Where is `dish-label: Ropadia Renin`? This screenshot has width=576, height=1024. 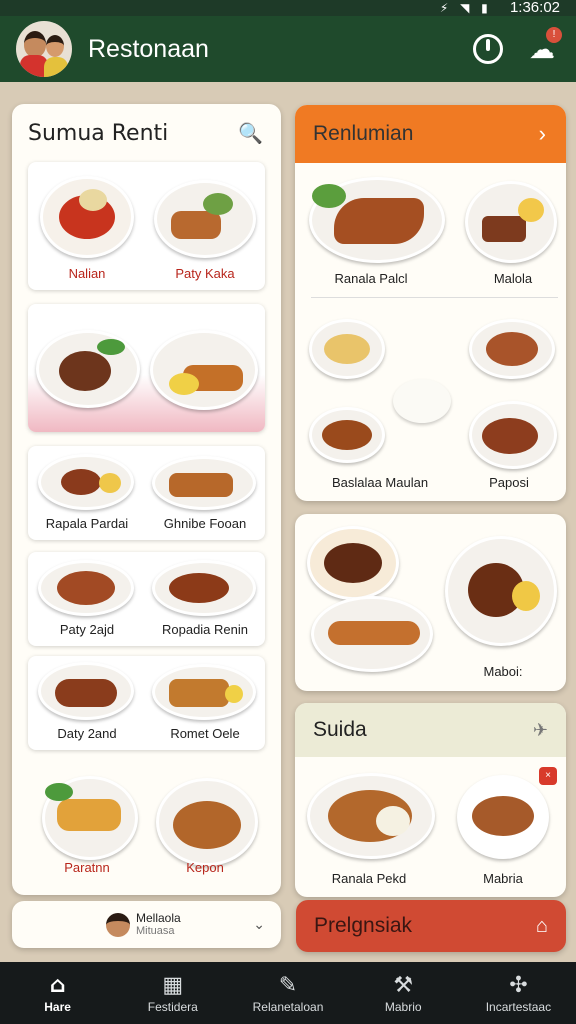 dish-label: Ropadia Renin is located at coordinates (204, 629).